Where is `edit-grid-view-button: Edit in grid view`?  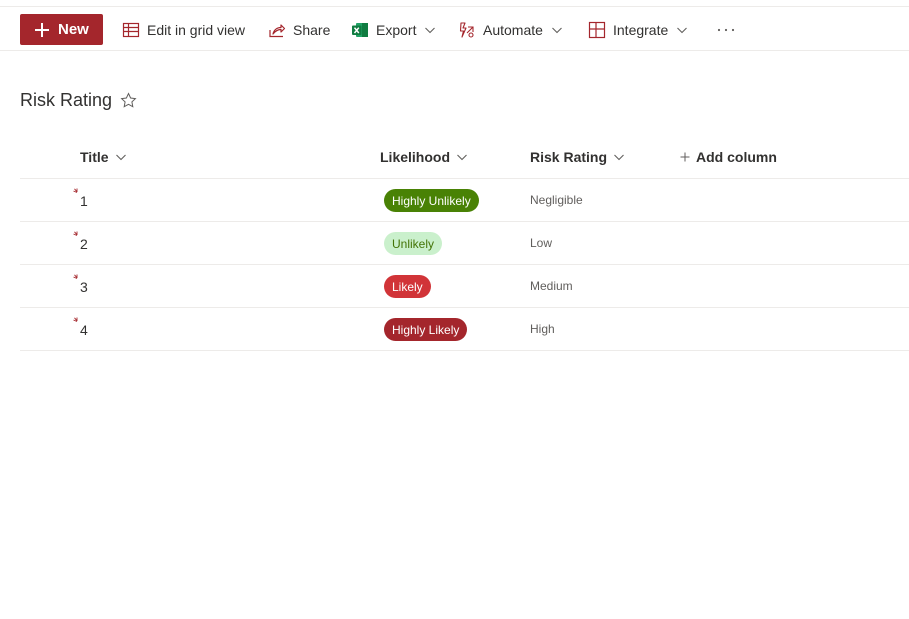 edit-grid-view-button: Edit in grid view is located at coordinates (183, 29).